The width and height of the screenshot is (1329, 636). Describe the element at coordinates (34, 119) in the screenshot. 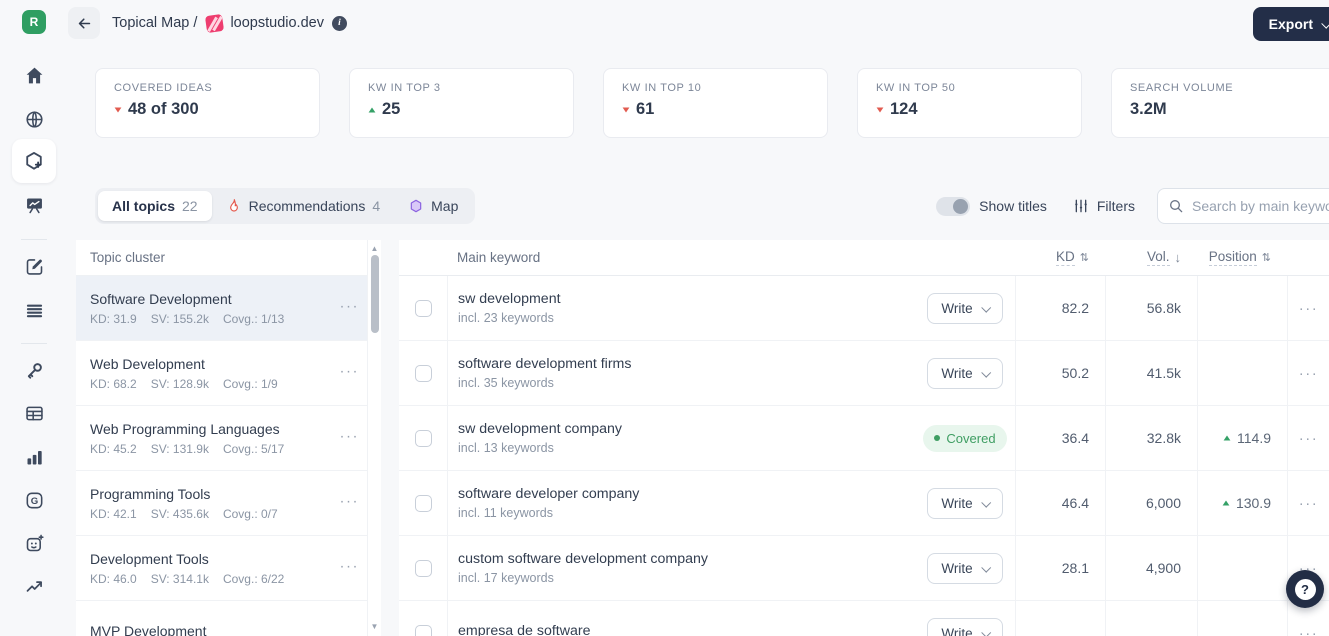

I see `sidebar-item-audit` at that location.